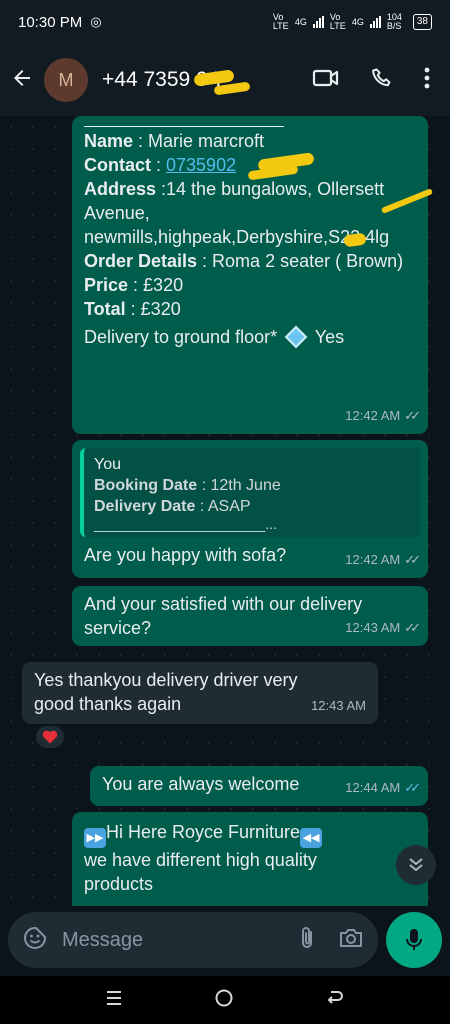  I want to click on delivery-date-label: Delivery Date, so click(145, 506).